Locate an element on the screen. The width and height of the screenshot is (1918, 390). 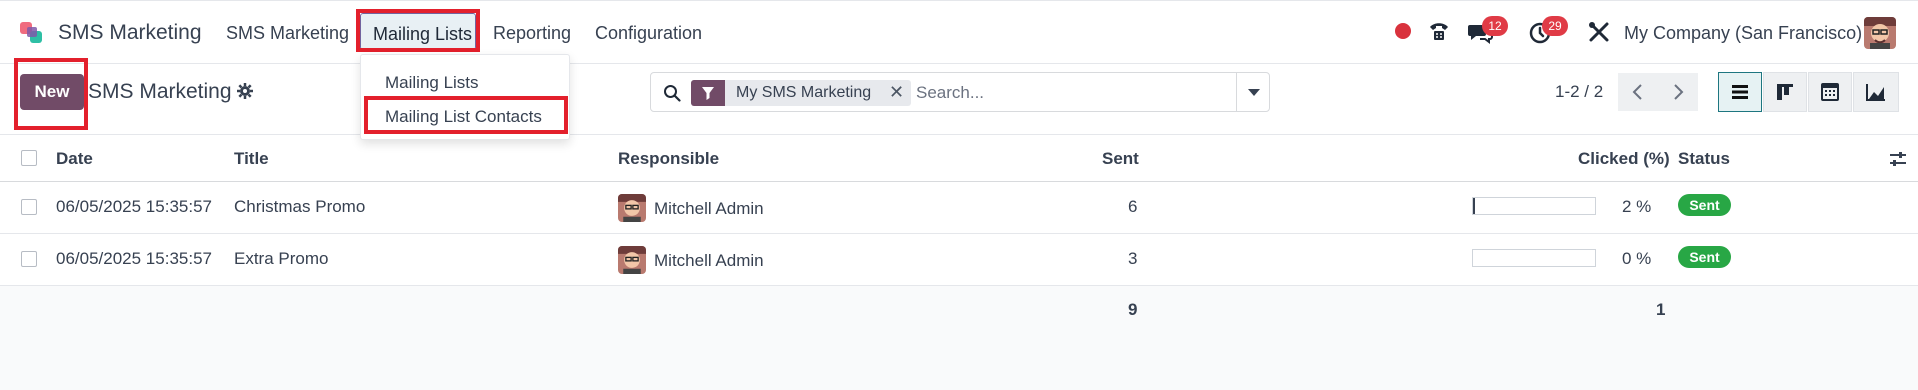
dropdown-item-mailing-lists: Mailing Lists is located at coordinates (432, 83).